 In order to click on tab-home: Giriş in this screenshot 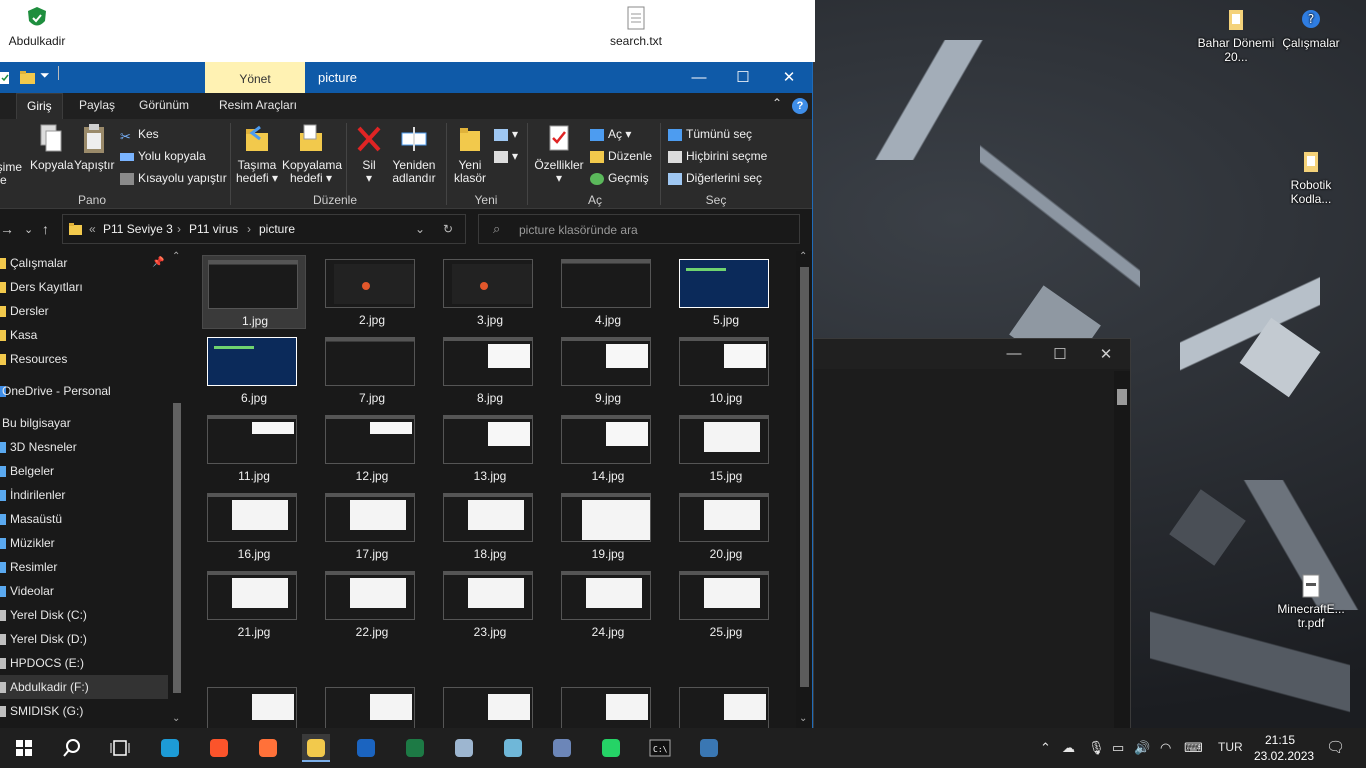, I will do `click(39, 106)`.